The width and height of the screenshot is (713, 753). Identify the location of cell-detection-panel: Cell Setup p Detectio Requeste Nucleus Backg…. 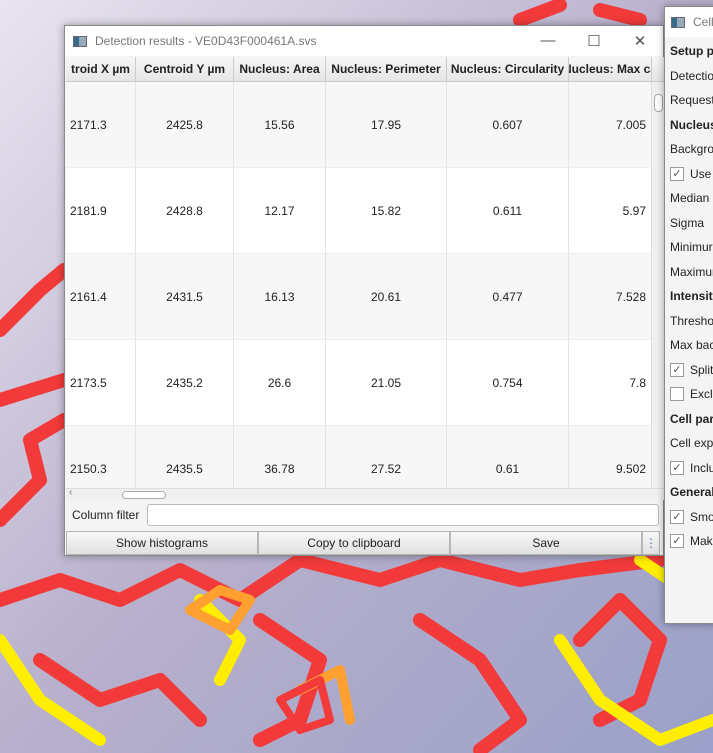
(688, 315).